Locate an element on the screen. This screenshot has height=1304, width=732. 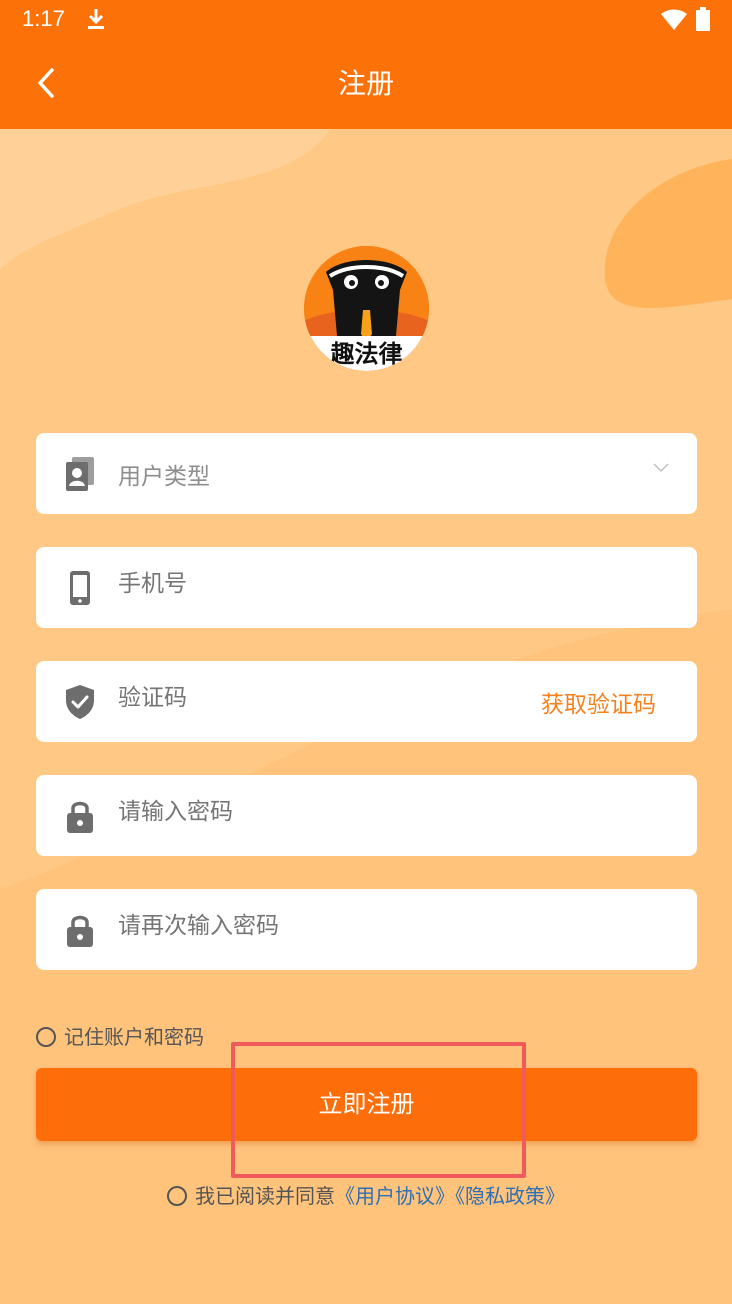
agreement-radio-icon is located at coordinates (177, 1196).